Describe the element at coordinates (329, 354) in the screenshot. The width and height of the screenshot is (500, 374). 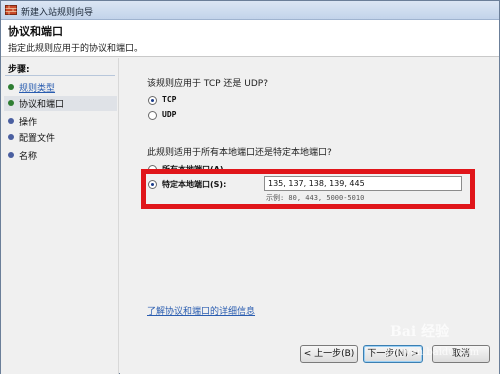
I see `back-button: < 上一步(B)` at that location.